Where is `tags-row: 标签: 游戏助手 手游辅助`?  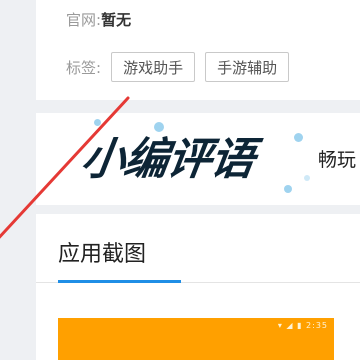
tags-row: 标签: 游戏助手 手游辅助 is located at coordinates (178, 67).